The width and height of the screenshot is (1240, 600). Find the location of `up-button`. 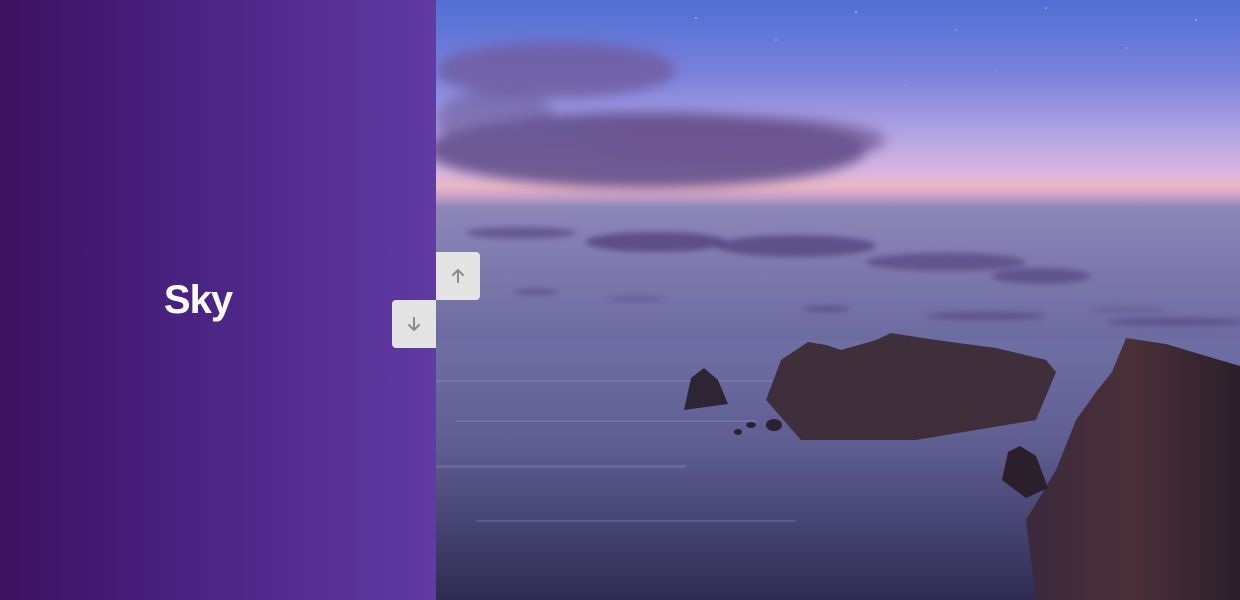

up-button is located at coordinates (458, 276).